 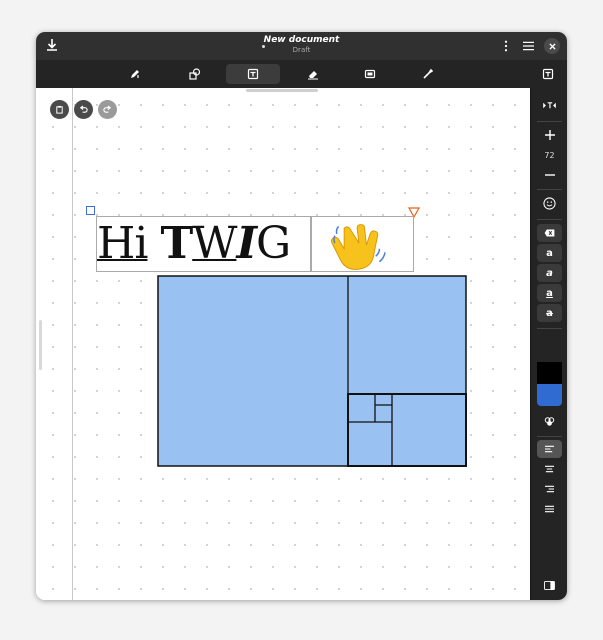 I want to click on text-tool-settings-button, so click(x=548, y=74).